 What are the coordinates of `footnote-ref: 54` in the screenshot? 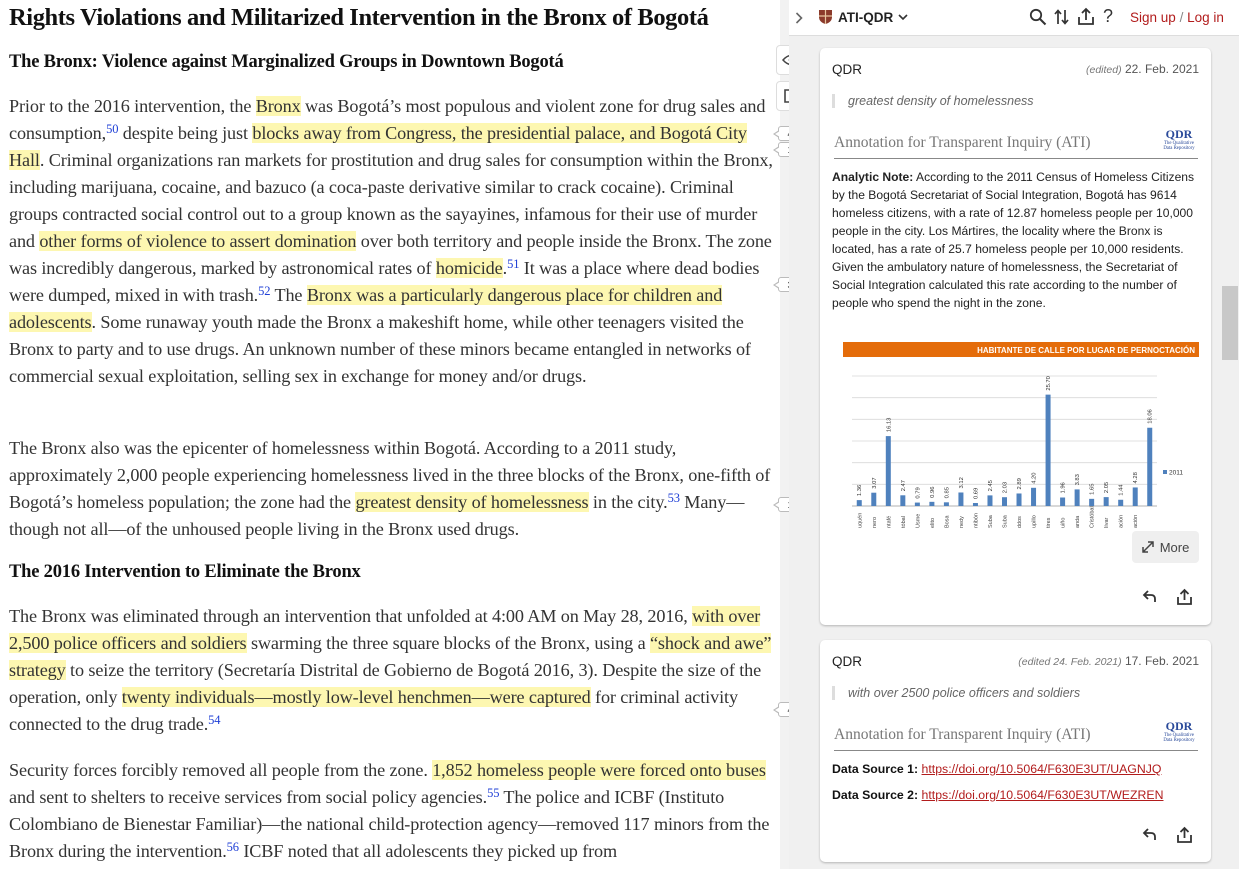 It's located at (214, 720).